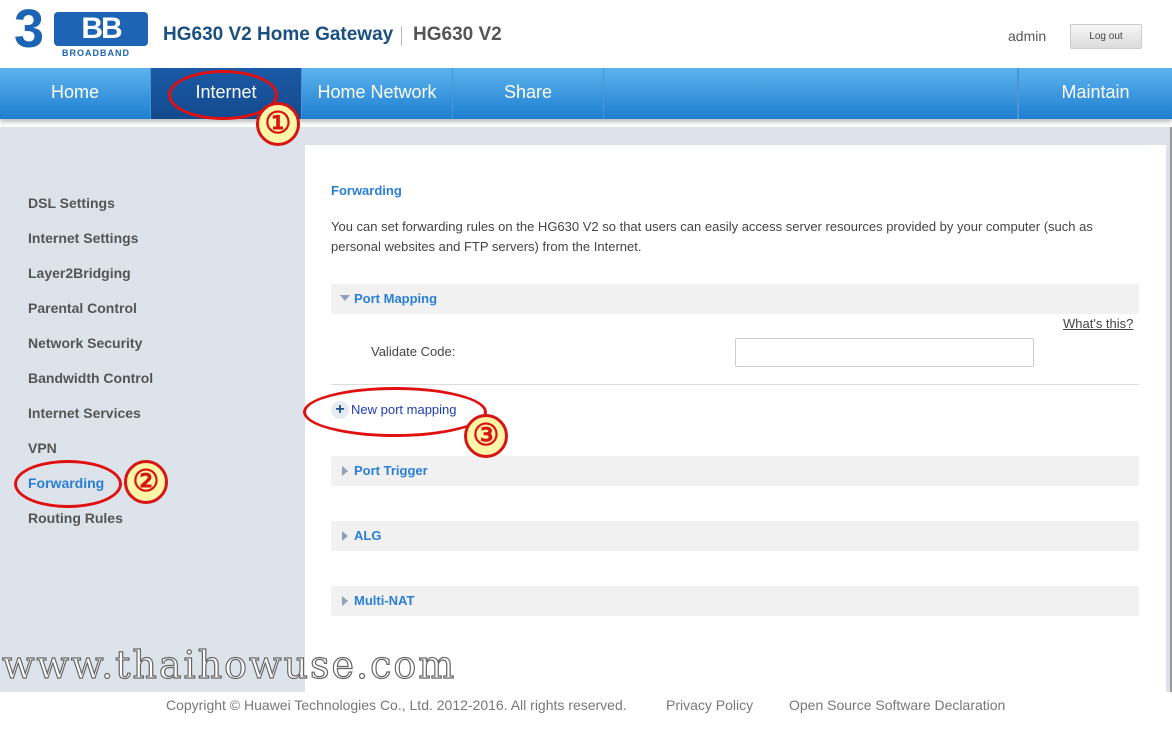 The width and height of the screenshot is (1172, 732). What do you see at coordinates (29, 29) in the screenshot?
I see `logo-three: 3` at bounding box center [29, 29].